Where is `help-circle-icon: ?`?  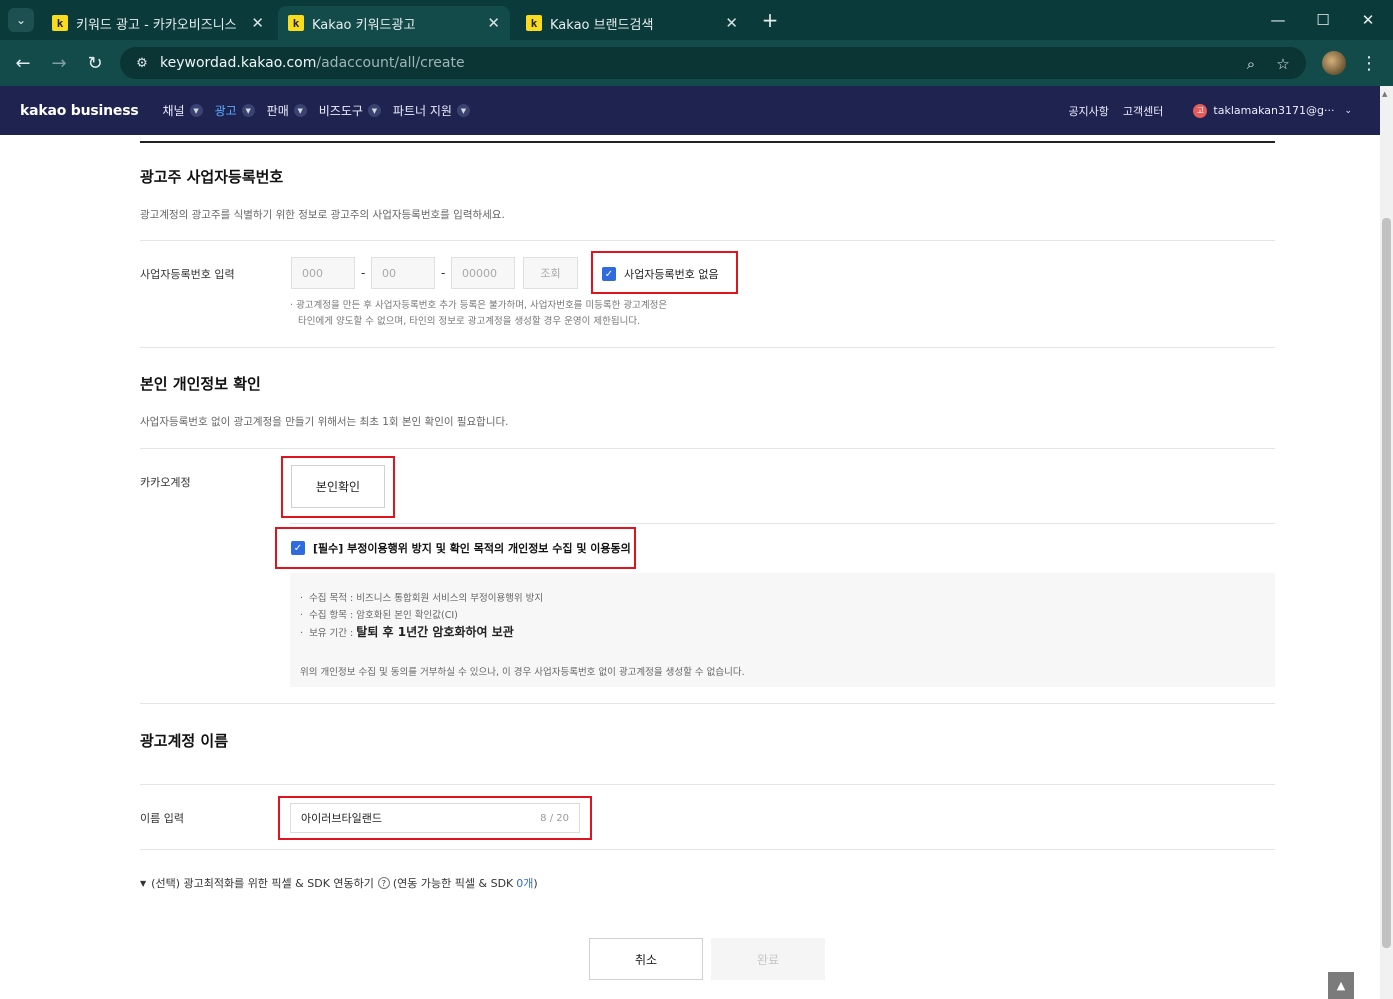 help-circle-icon: ? is located at coordinates (383, 883).